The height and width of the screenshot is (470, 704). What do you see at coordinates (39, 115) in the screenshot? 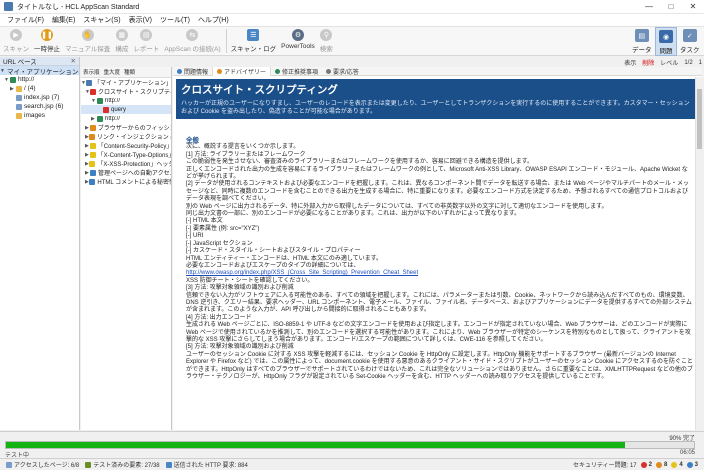
I see `tree-item: images` at bounding box center [39, 115].